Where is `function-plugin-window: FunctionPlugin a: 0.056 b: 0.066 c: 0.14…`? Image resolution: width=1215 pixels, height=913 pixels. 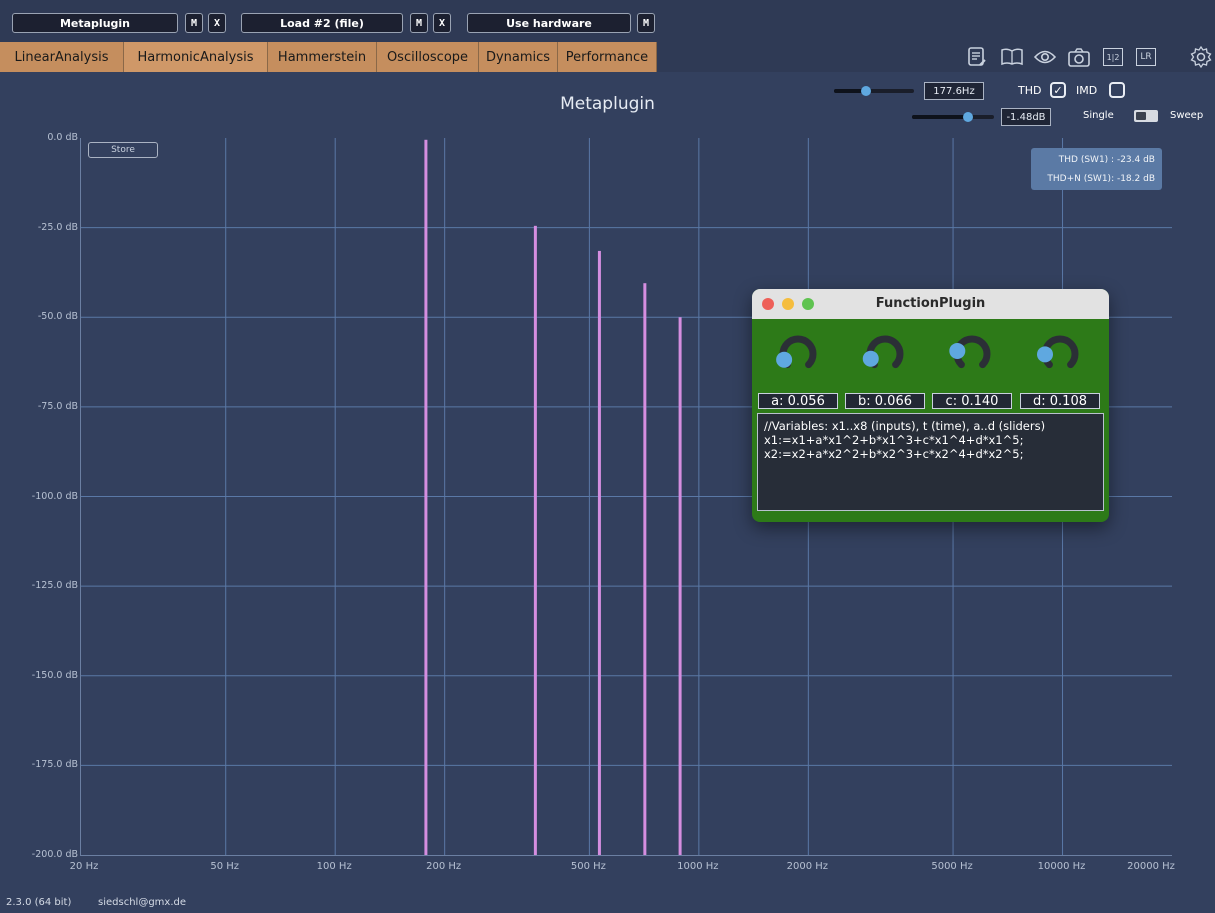
function-plugin-window: FunctionPlugin a: 0.056 b: 0.066 c: 0.14… is located at coordinates (930, 405).